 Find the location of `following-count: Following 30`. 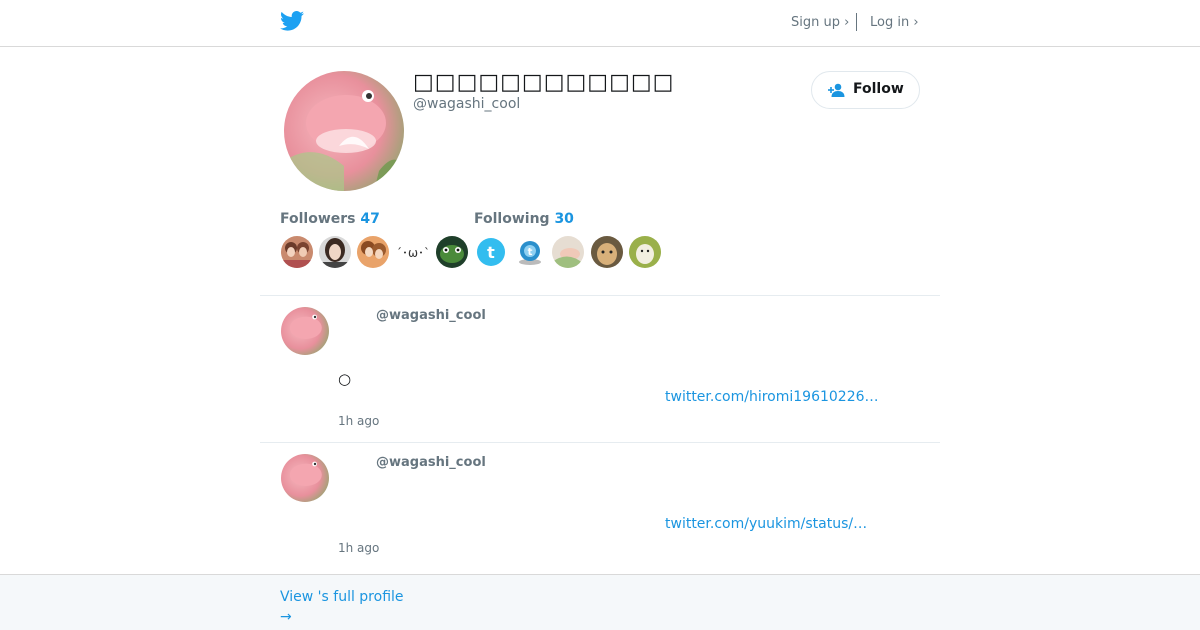

following-count: Following 30 is located at coordinates (524, 219).